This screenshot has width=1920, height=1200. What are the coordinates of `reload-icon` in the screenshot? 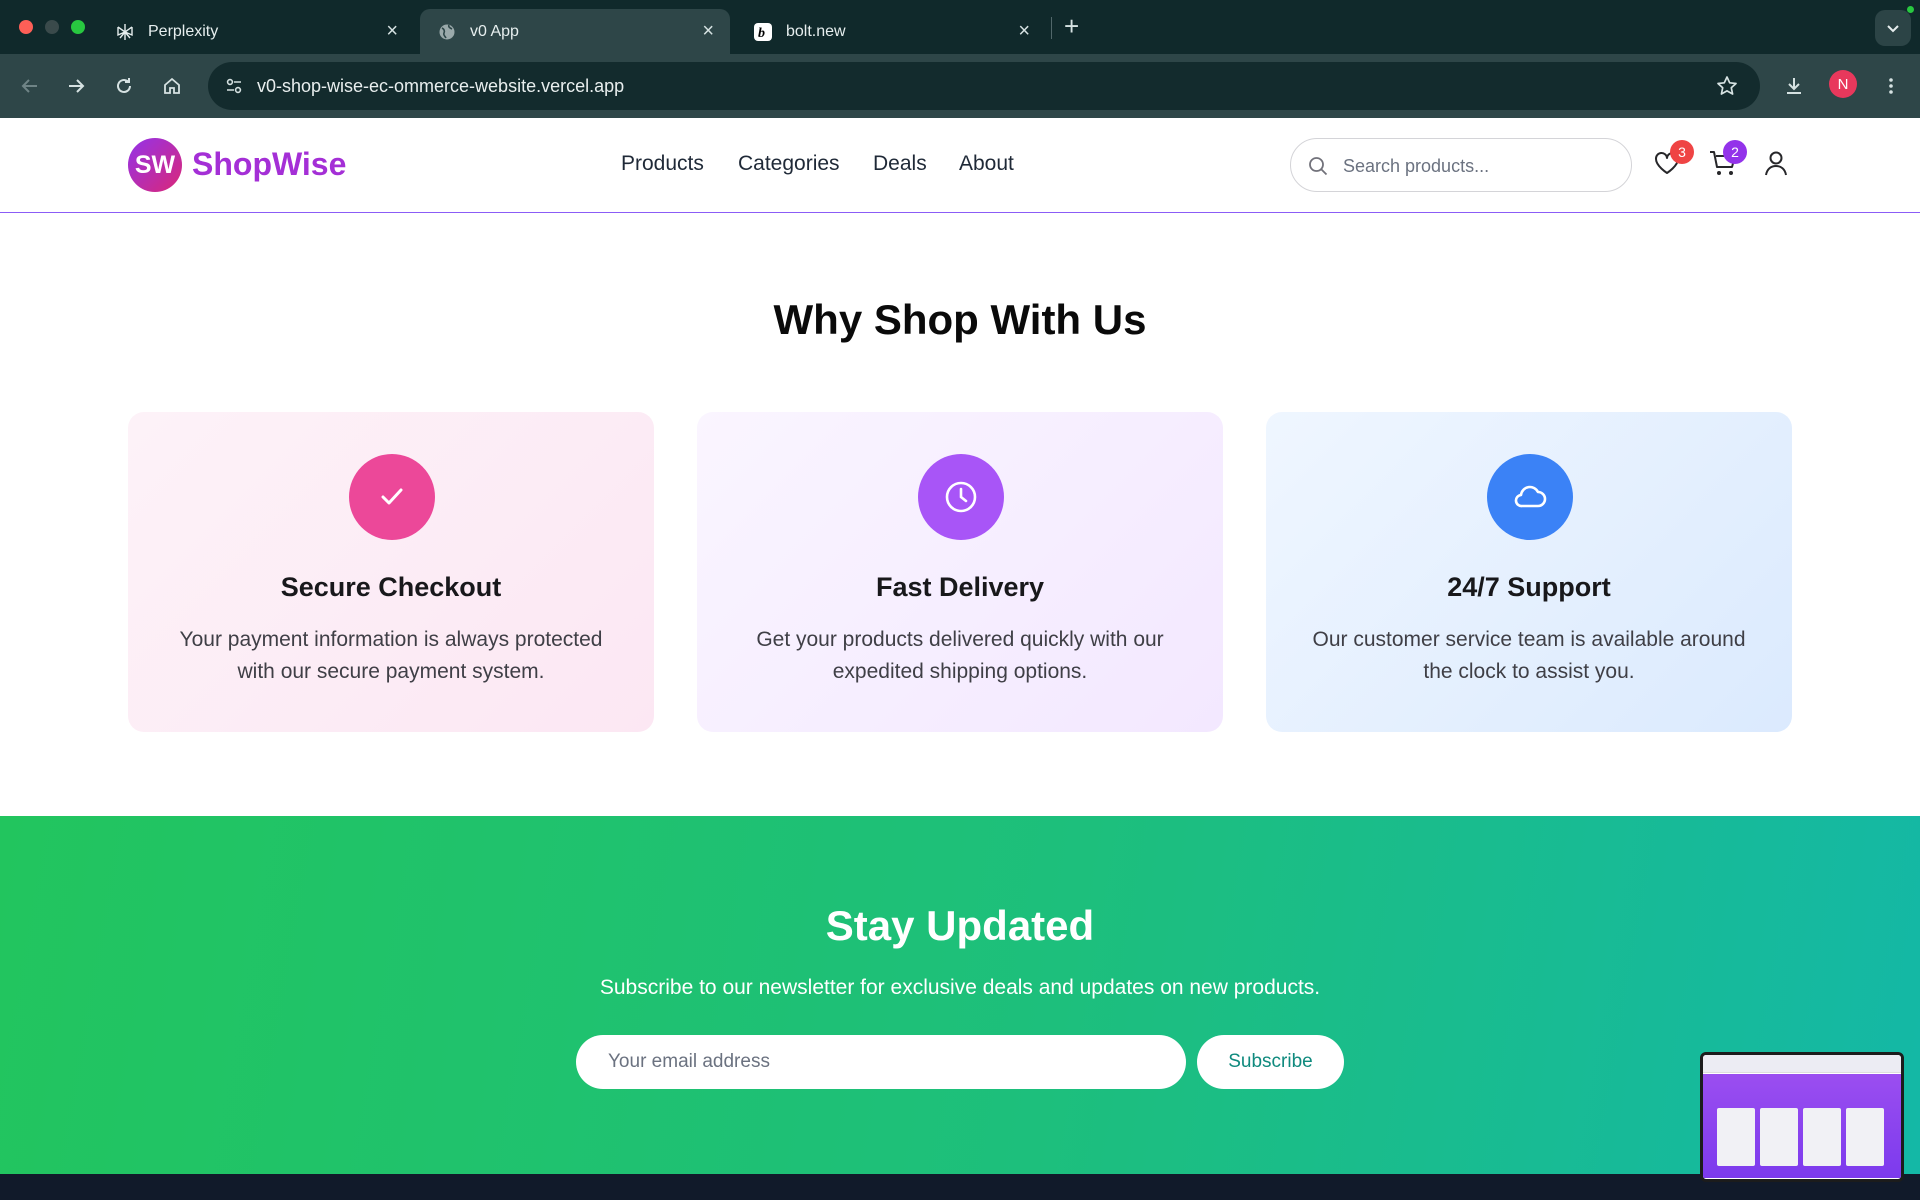 It's located at (124, 85).